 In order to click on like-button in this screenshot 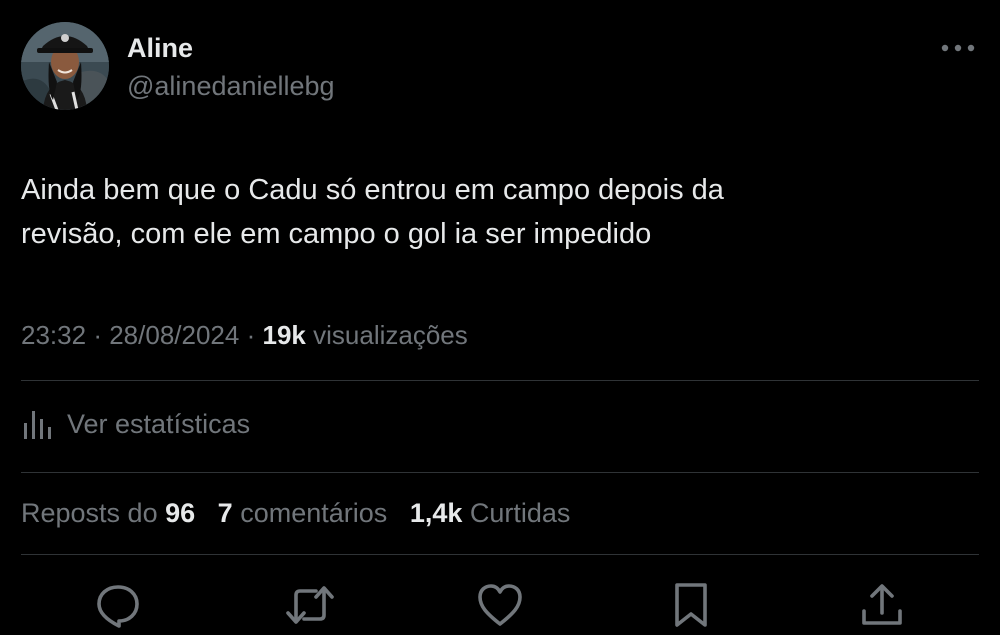, I will do `click(500, 605)`.